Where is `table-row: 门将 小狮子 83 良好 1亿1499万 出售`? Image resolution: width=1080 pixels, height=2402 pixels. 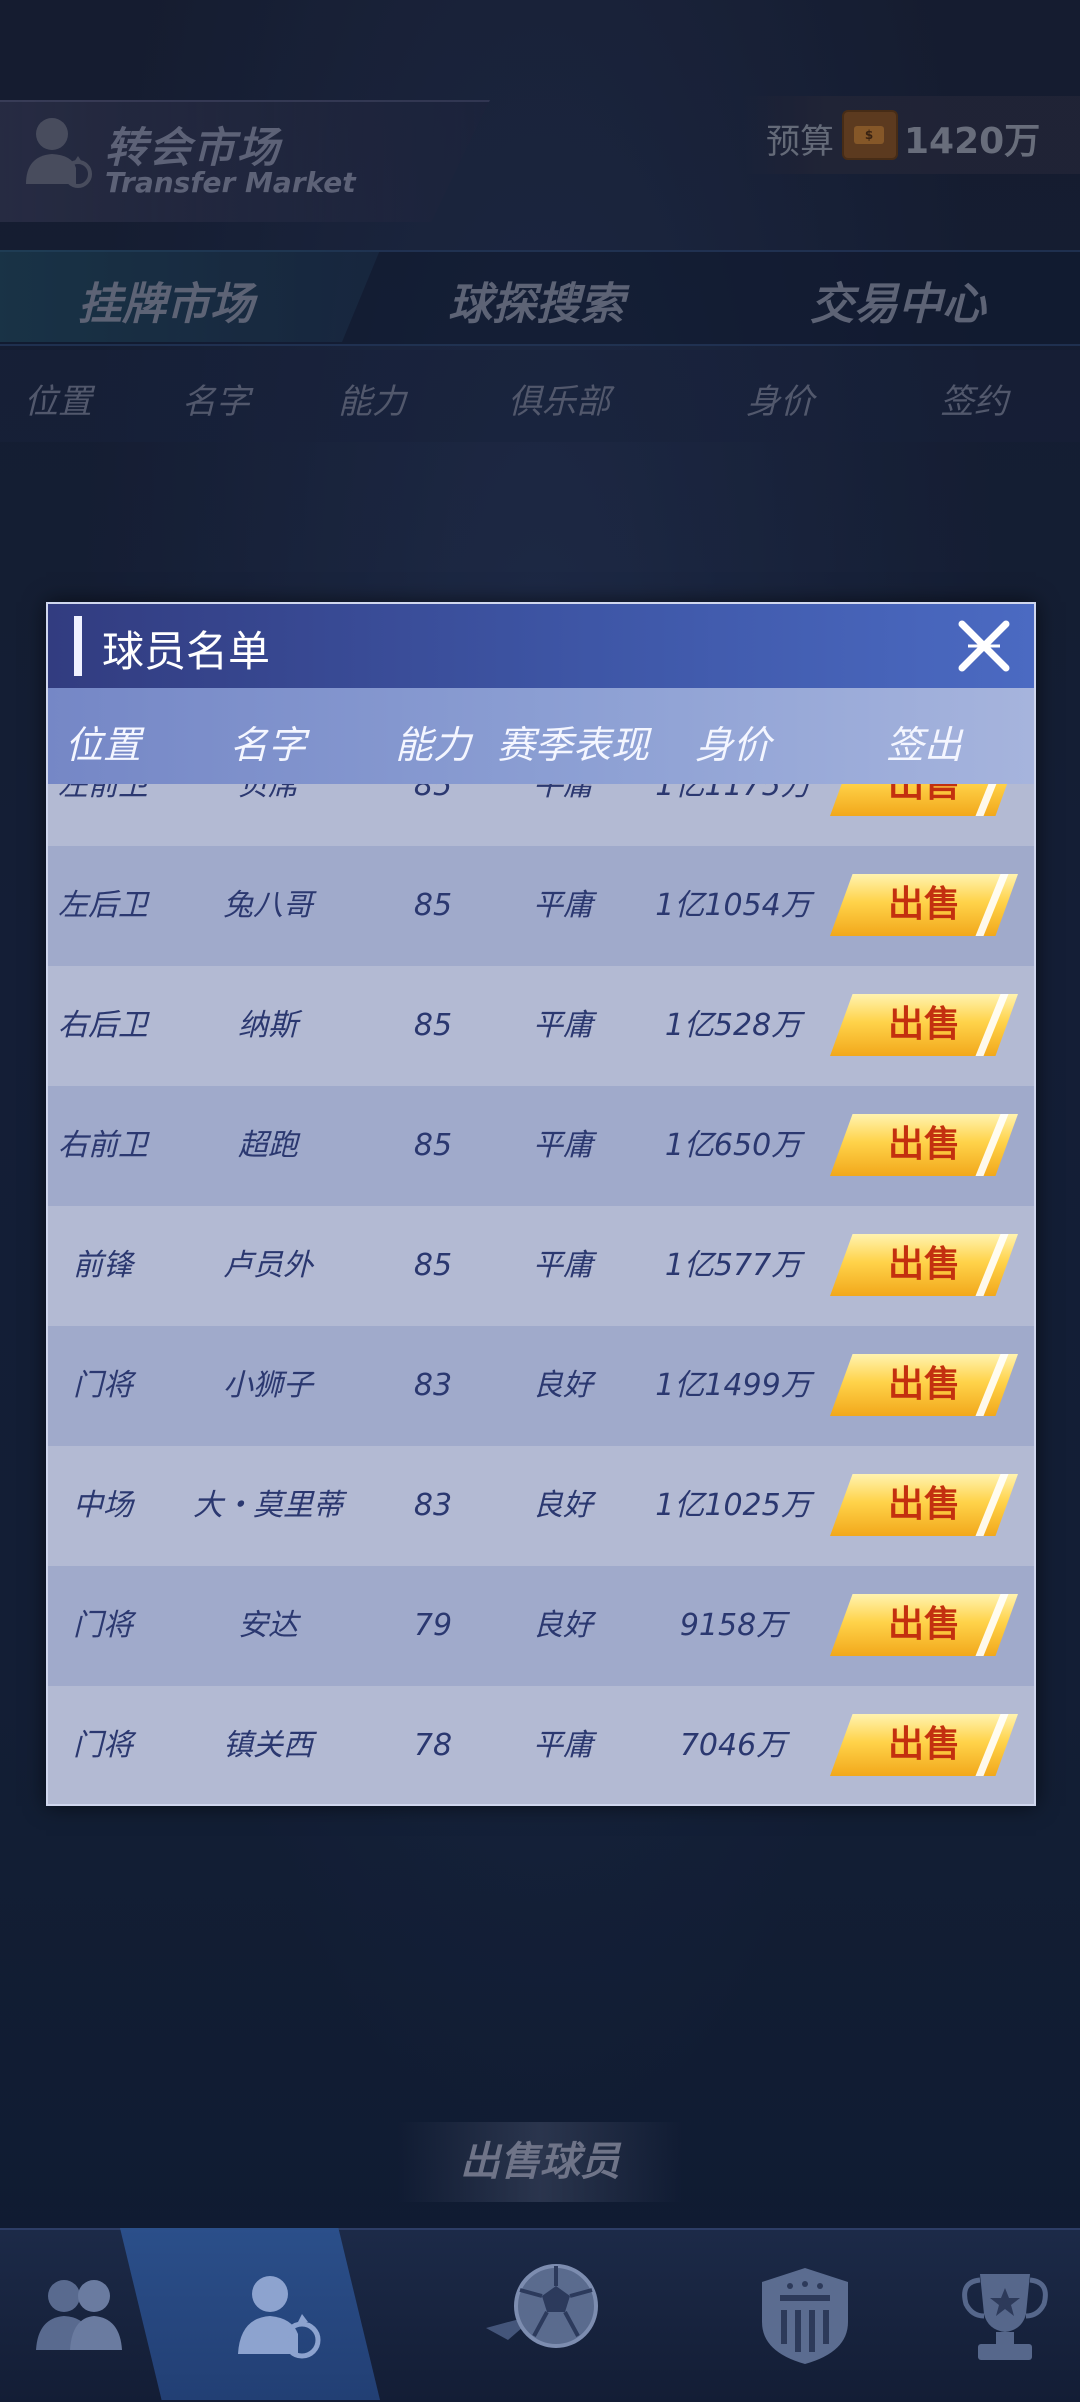 table-row: 门将 小狮子 83 良好 1亿1499万 出售 is located at coordinates (541, 1386).